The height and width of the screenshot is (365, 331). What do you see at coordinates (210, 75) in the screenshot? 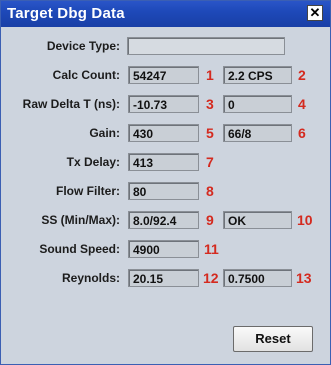
I see `marker-1: 1` at bounding box center [210, 75].